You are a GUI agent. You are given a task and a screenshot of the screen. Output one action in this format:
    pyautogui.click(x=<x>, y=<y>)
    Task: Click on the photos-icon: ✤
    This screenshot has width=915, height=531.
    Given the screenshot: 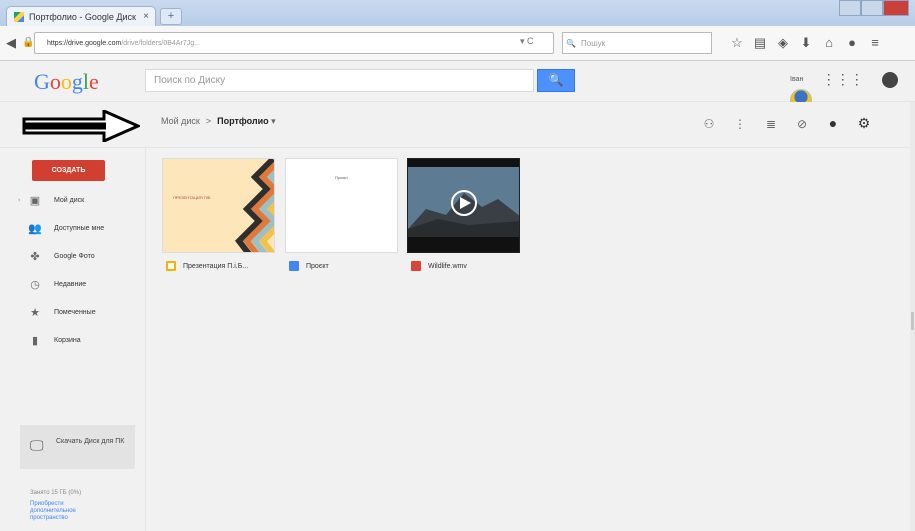 What is the action you would take?
    pyautogui.click(x=35, y=257)
    